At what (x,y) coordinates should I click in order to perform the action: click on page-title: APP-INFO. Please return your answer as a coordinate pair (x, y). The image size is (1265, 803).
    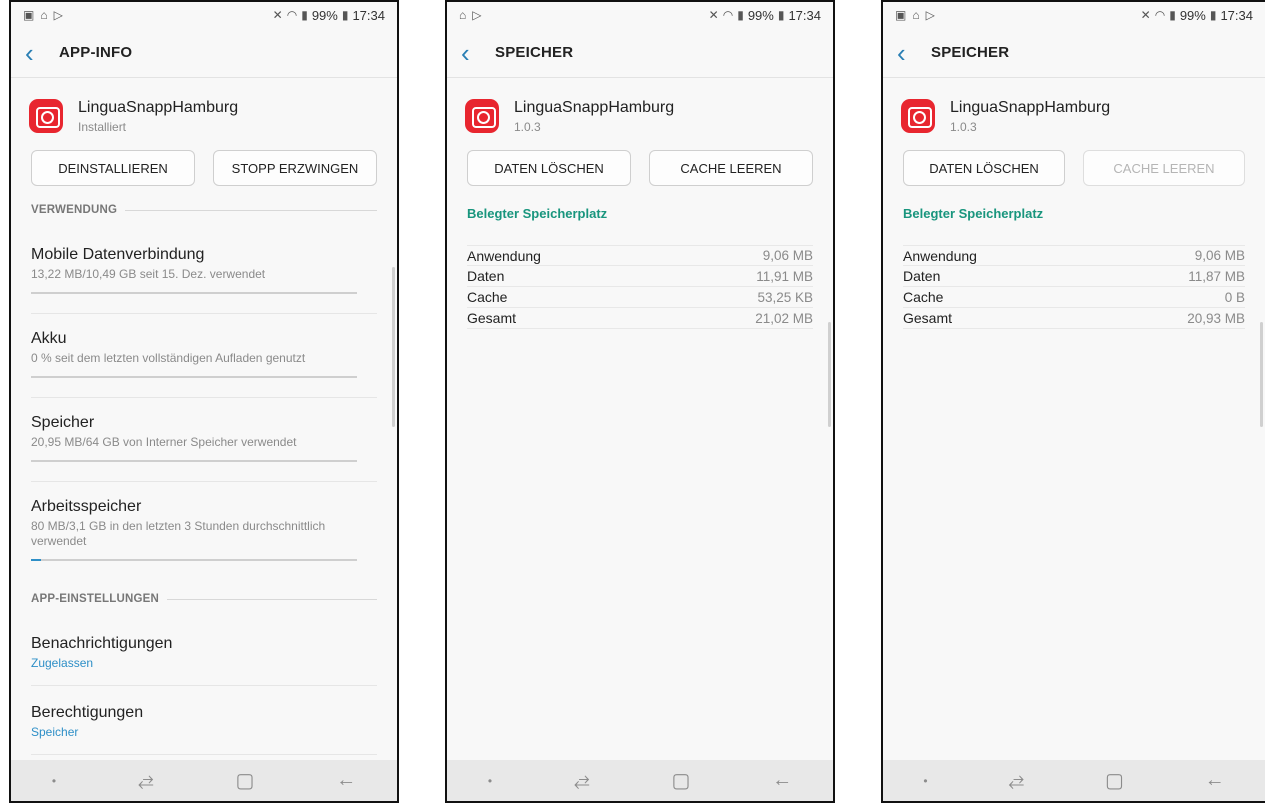
    Looking at the image, I should click on (96, 52).